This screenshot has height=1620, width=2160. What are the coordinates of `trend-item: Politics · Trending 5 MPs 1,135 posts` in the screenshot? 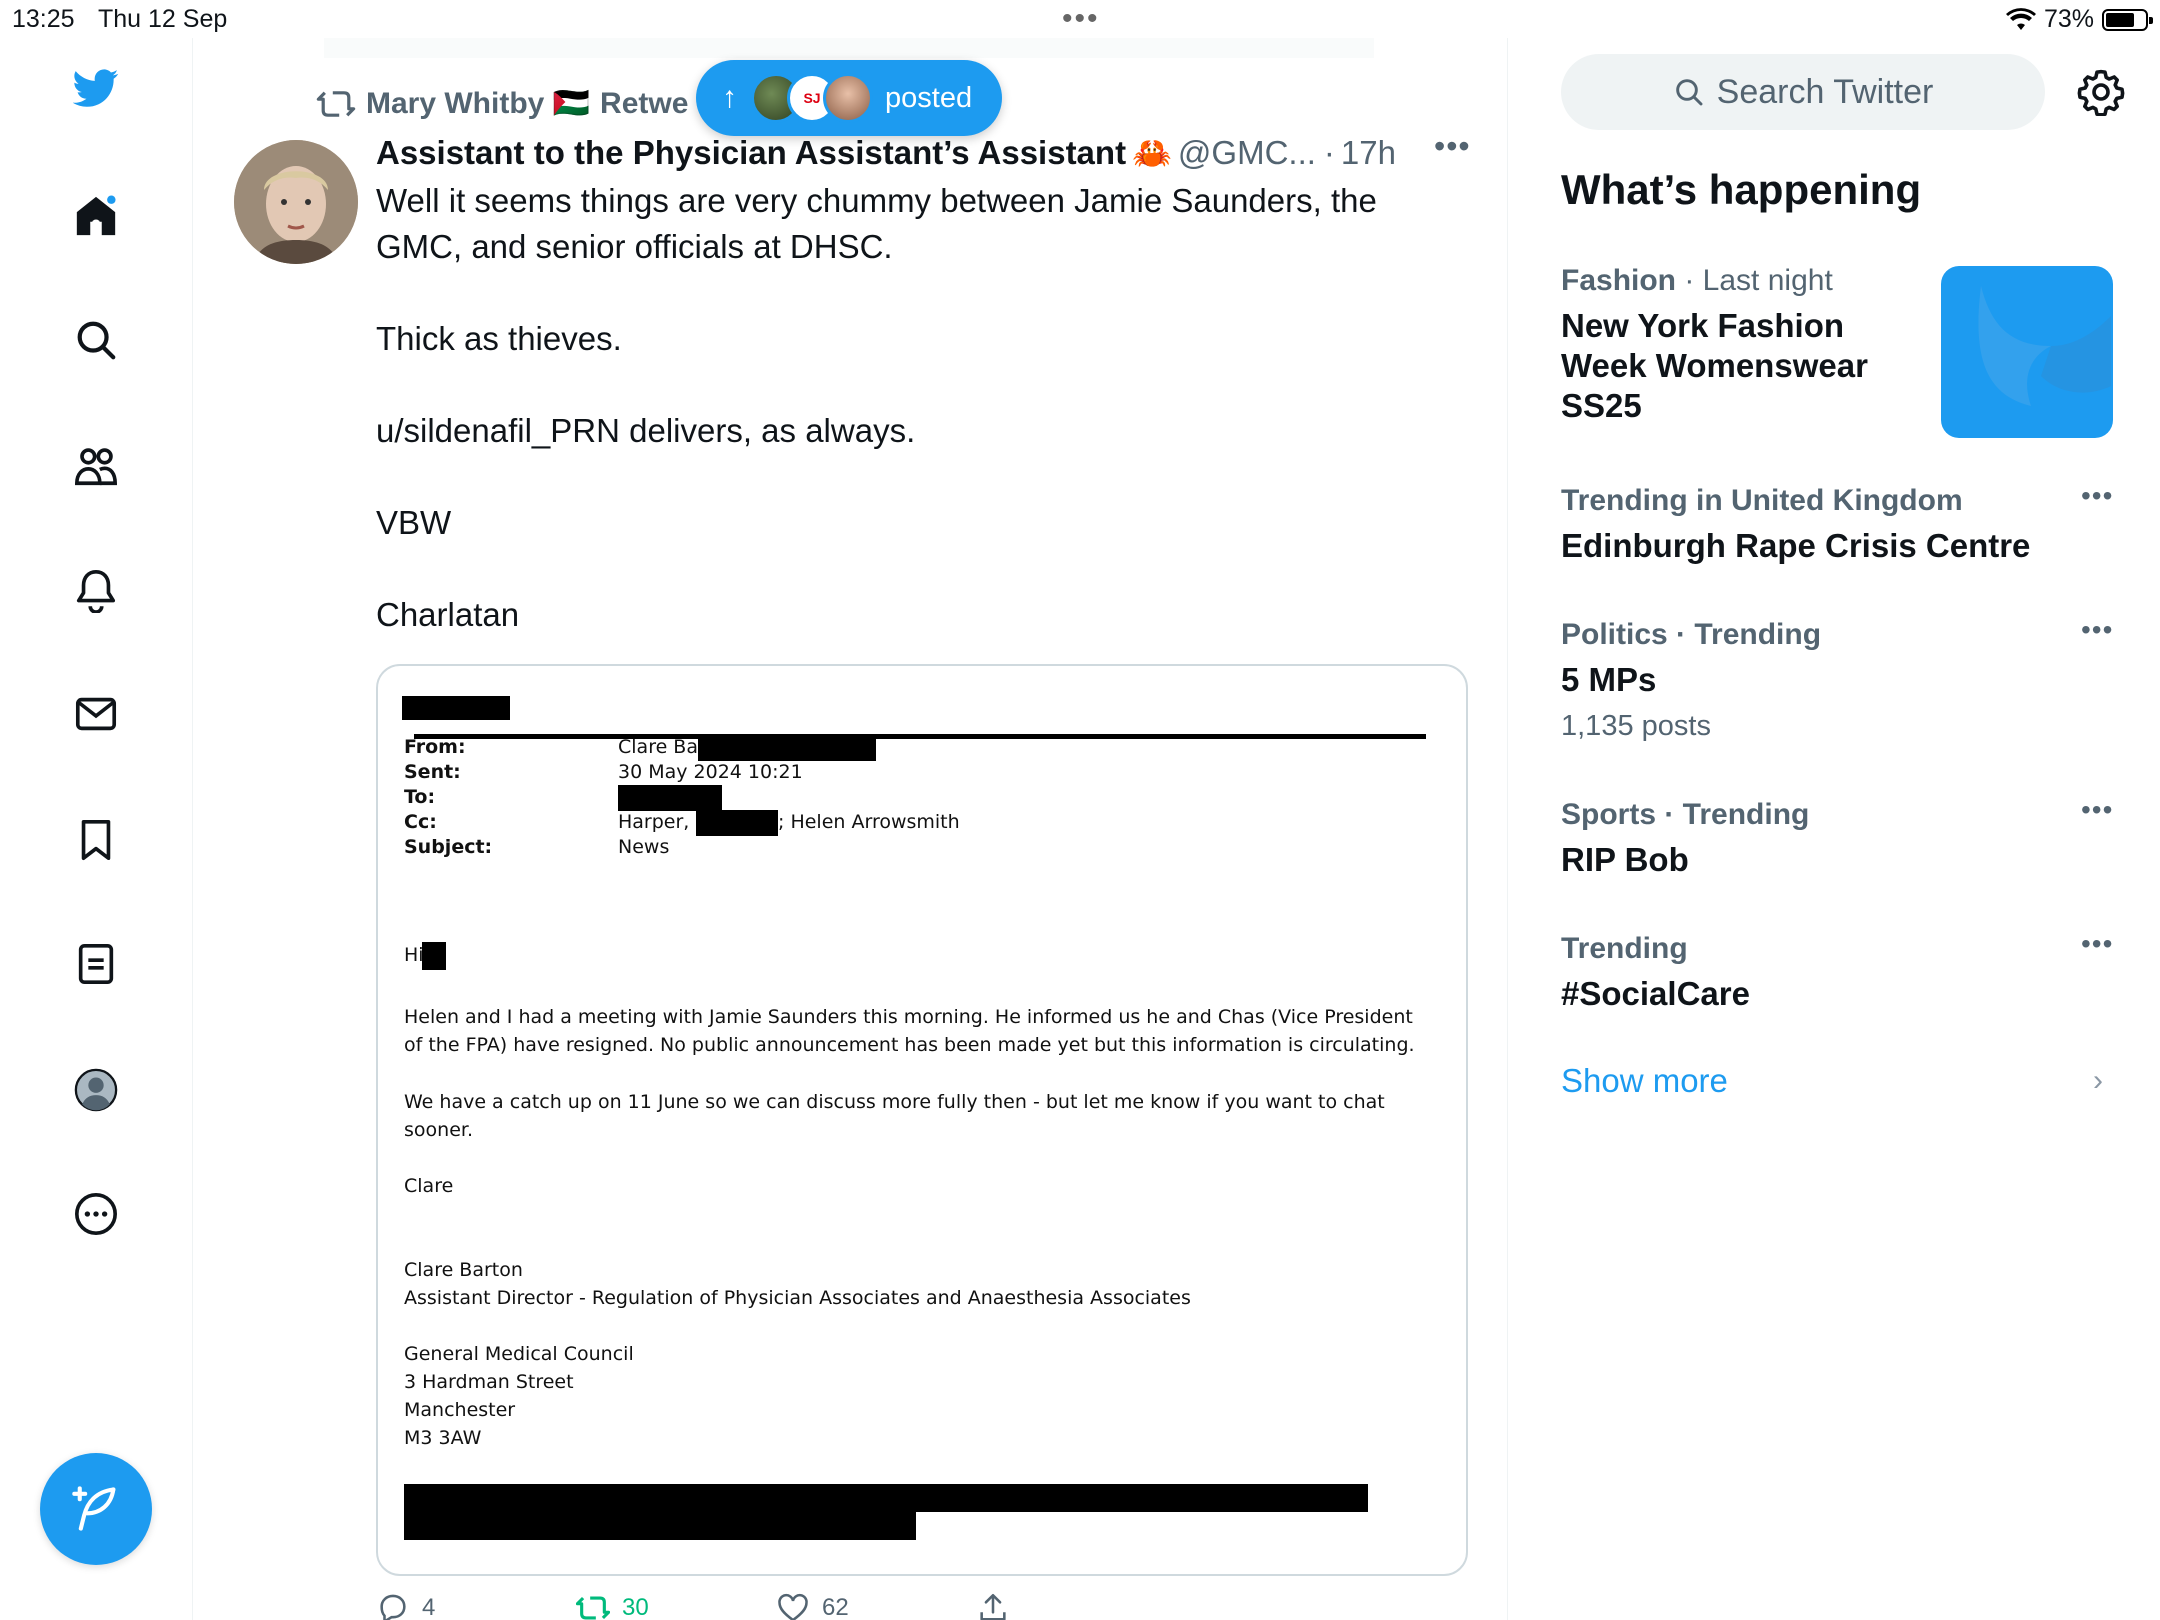 It's located at (1841, 680).